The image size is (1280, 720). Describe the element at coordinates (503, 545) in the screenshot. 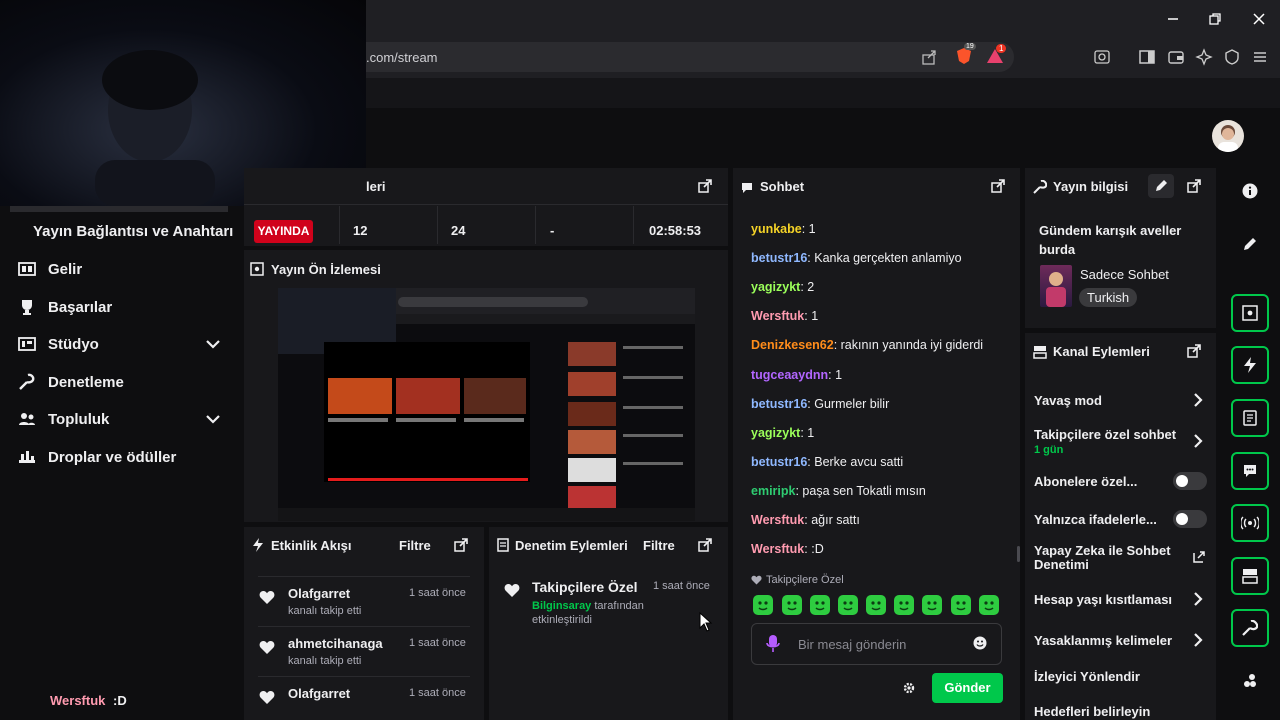

I see `document-icon` at that location.